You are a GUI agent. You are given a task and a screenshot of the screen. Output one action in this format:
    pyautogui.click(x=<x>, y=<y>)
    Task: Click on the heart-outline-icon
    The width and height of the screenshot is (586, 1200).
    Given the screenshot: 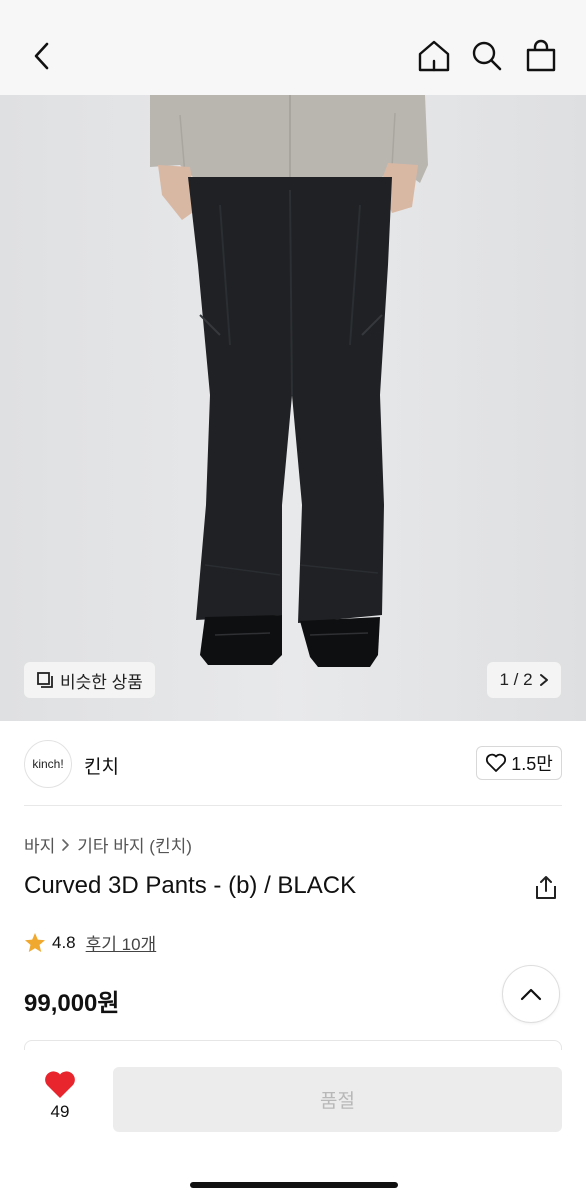 What is the action you would take?
    pyautogui.click(x=496, y=762)
    